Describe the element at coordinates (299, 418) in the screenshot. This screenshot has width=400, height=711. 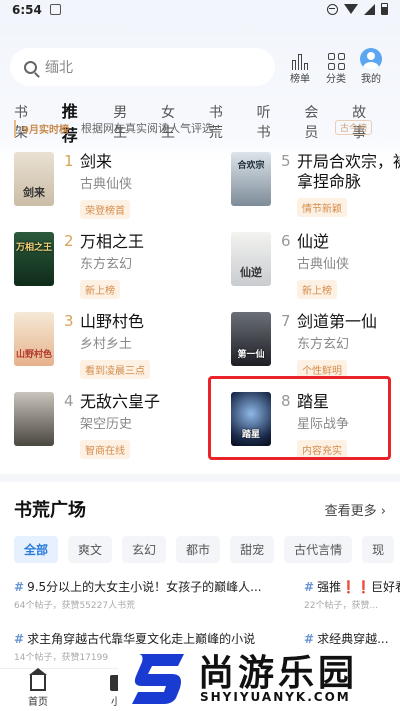
I see `highlight-box` at that location.